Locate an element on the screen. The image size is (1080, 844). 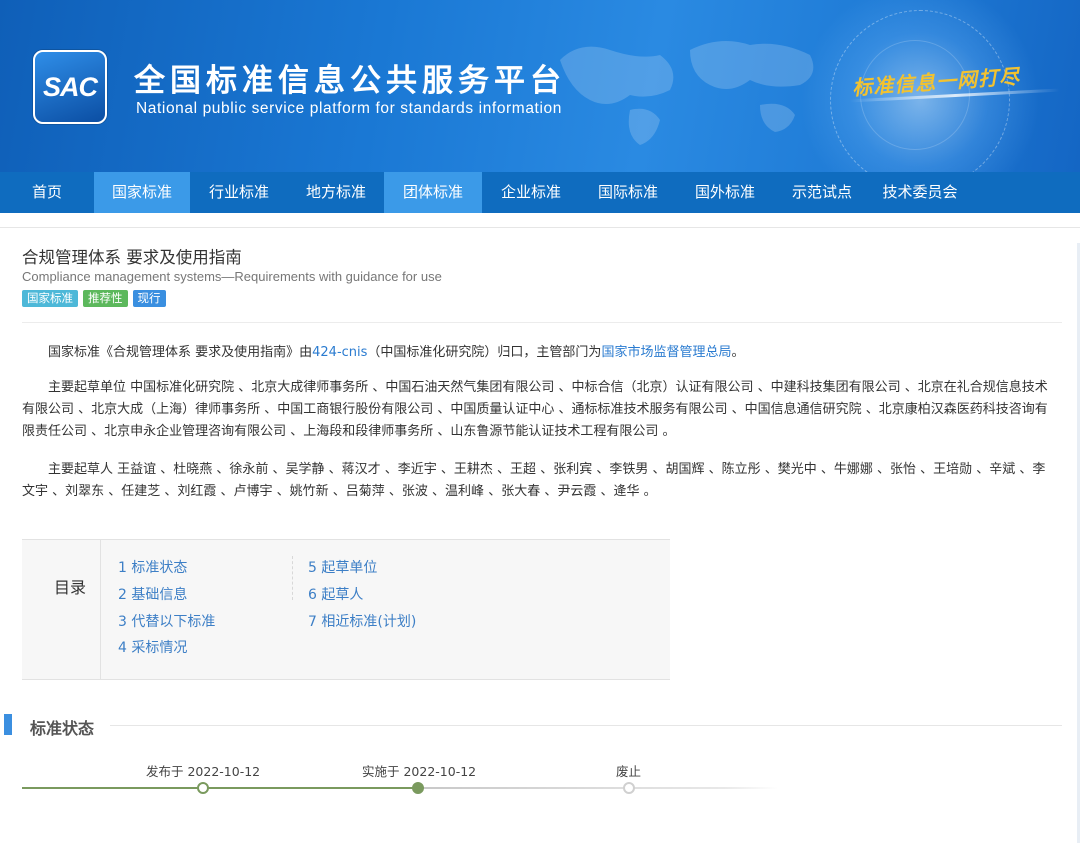
site-title: 全国标准信息公共服务平台 is located at coordinates (350, 81).